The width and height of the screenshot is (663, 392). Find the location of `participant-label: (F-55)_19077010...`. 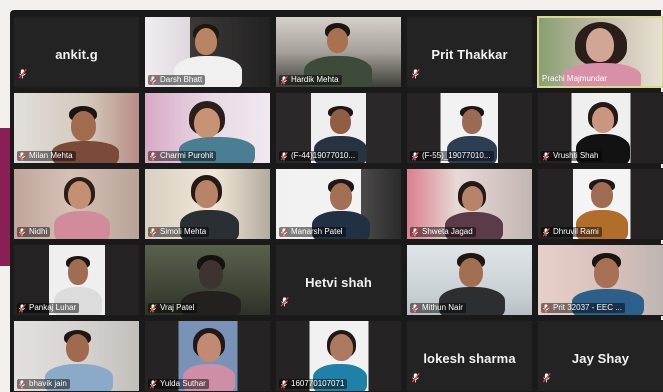

participant-label: (F-55)_19077010... is located at coordinates (452, 156).